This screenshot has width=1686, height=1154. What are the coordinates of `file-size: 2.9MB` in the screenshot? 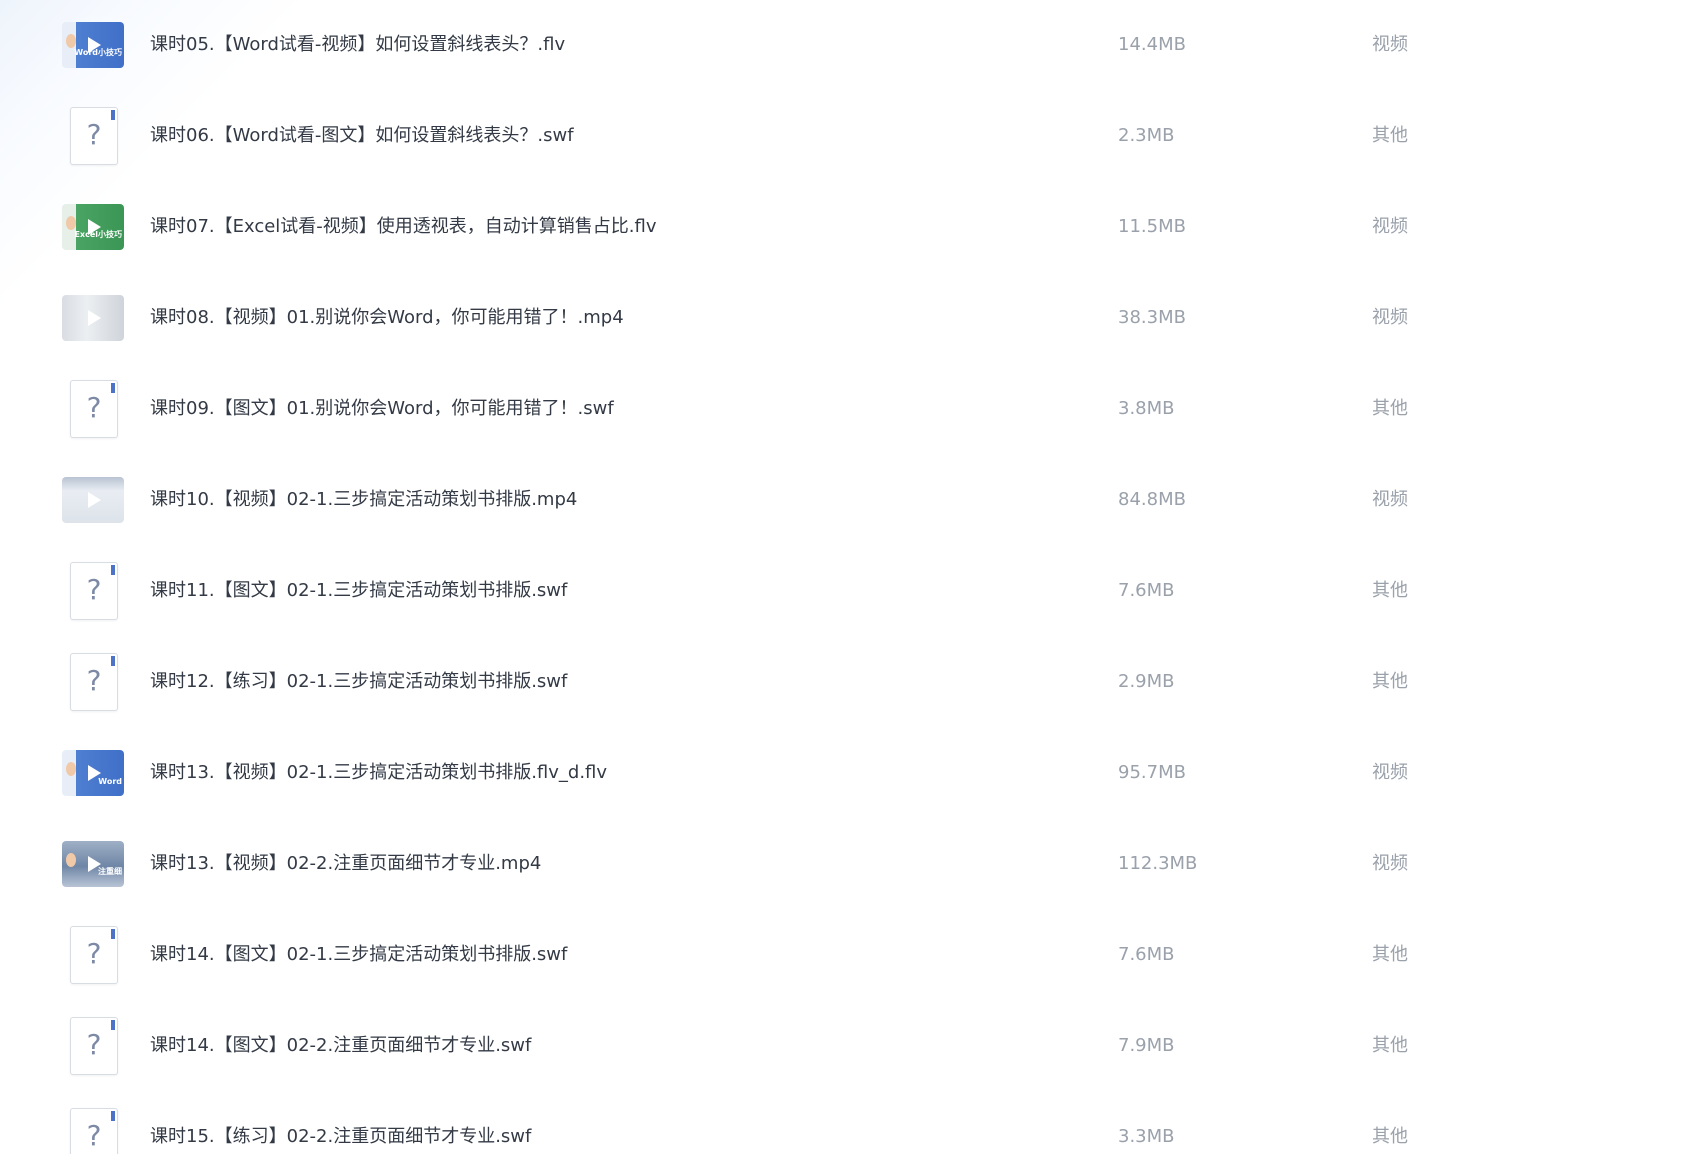 It's located at (1146, 681).